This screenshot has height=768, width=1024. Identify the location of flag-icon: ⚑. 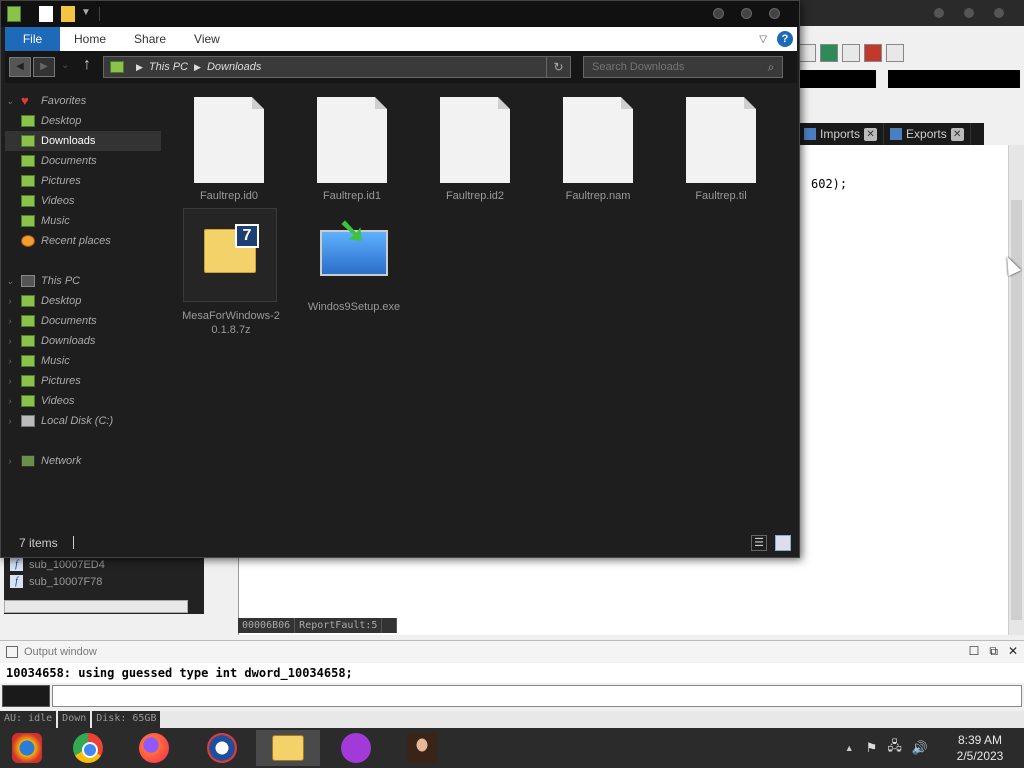
(872, 748).